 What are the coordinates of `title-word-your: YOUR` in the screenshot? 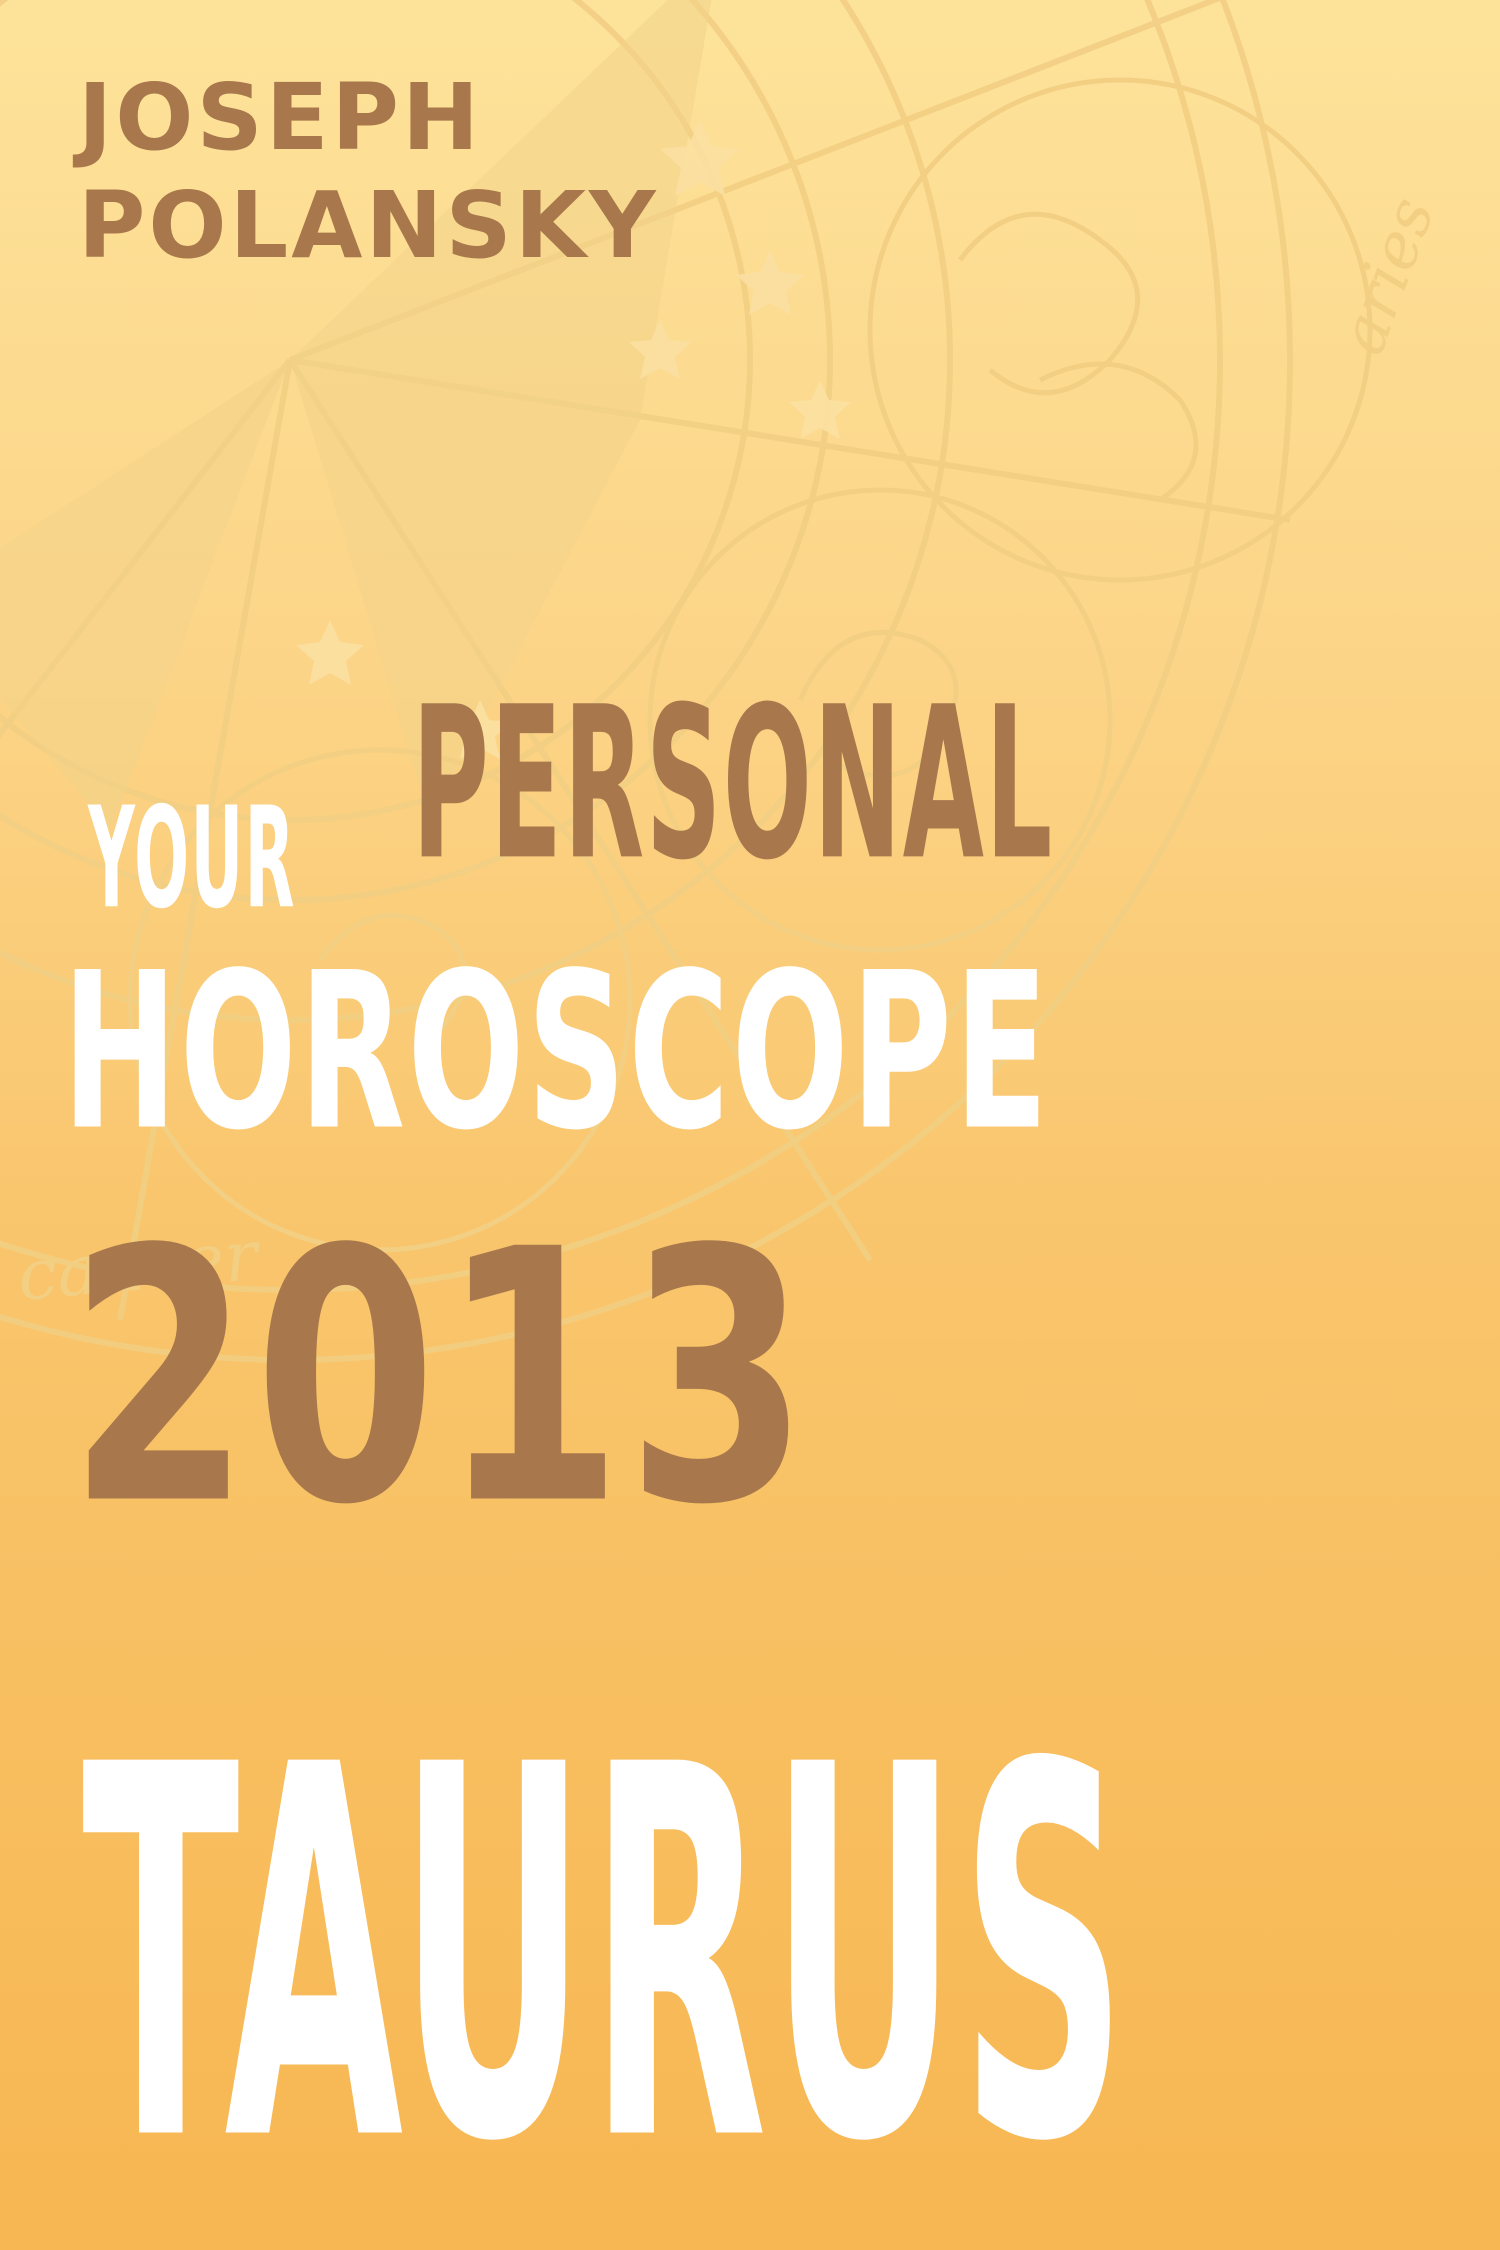 It's located at (192, 859).